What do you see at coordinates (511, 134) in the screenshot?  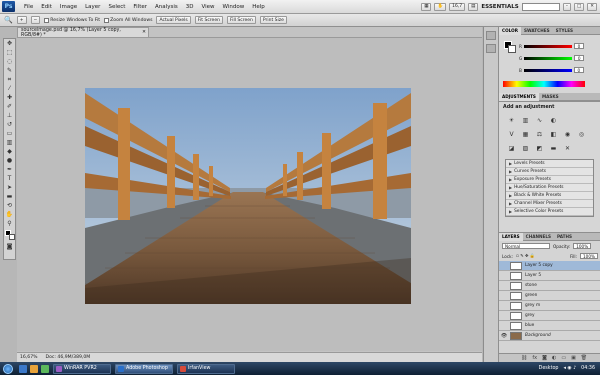 I see `vibrance-icon: V` at bounding box center [511, 134].